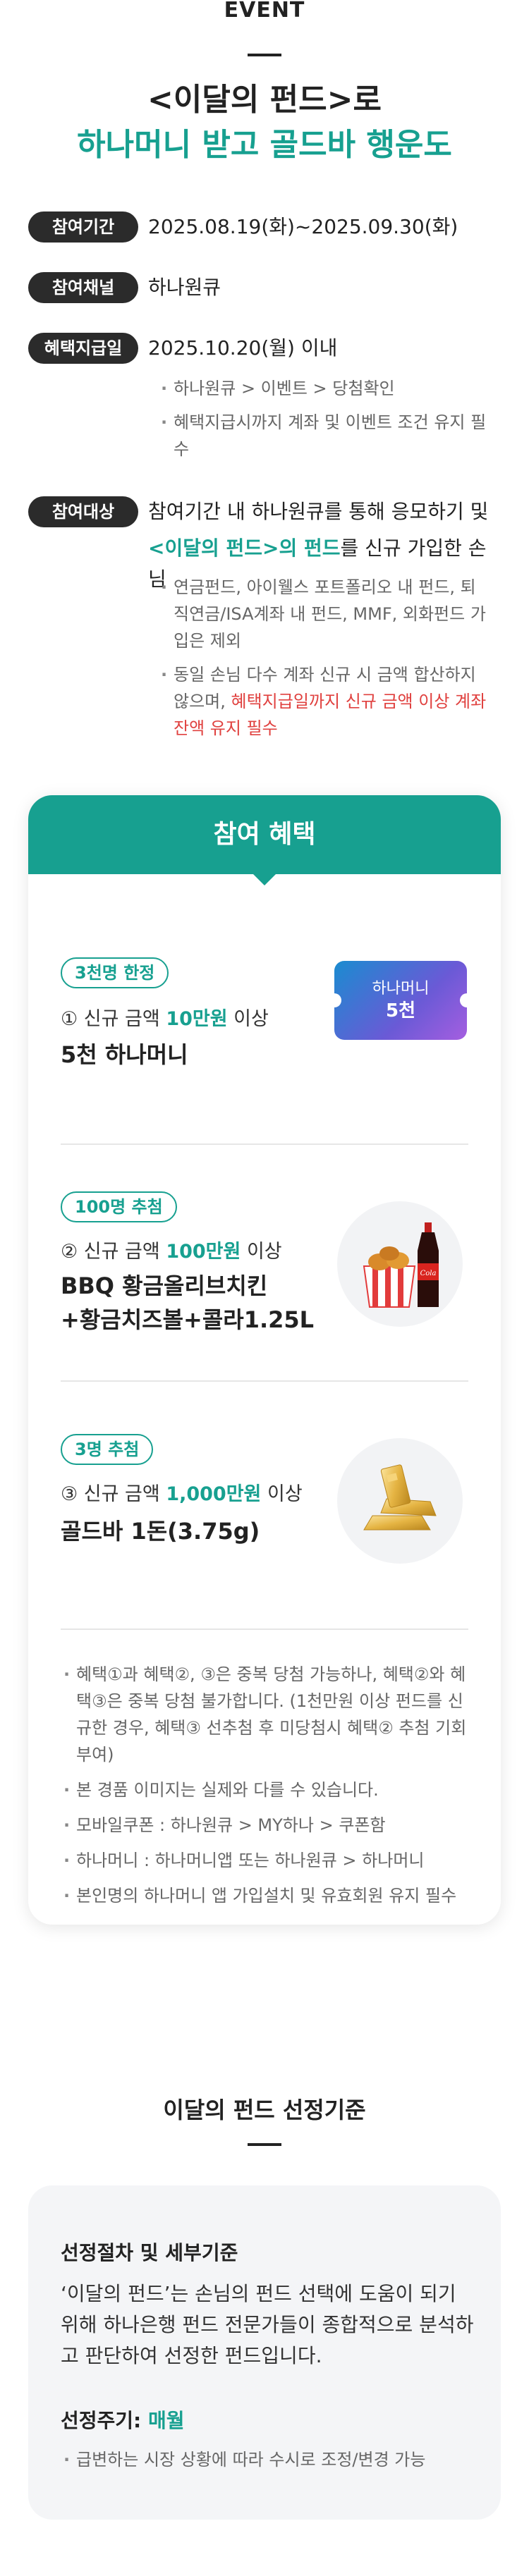 The image size is (529, 2576). What do you see at coordinates (149, 2252) in the screenshot?
I see `criteria-heading: 선정절차 및 세부기준` at bounding box center [149, 2252].